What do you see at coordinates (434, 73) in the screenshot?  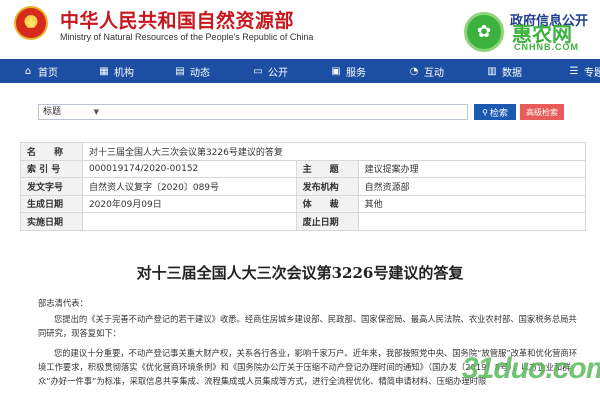 I see `nav-item-label: 互动` at bounding box center [434, 73].